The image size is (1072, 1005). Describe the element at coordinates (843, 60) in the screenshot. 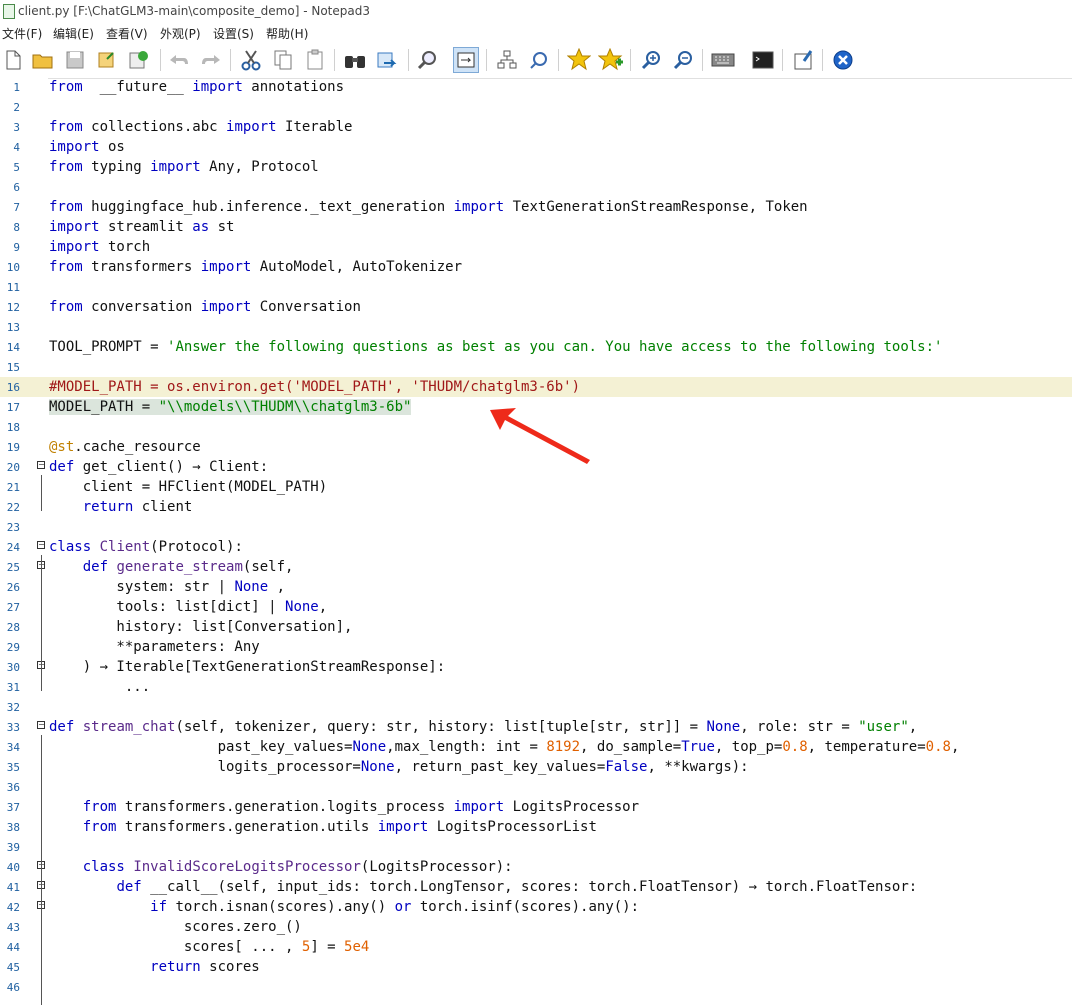

I see `exit-icon` at that location.